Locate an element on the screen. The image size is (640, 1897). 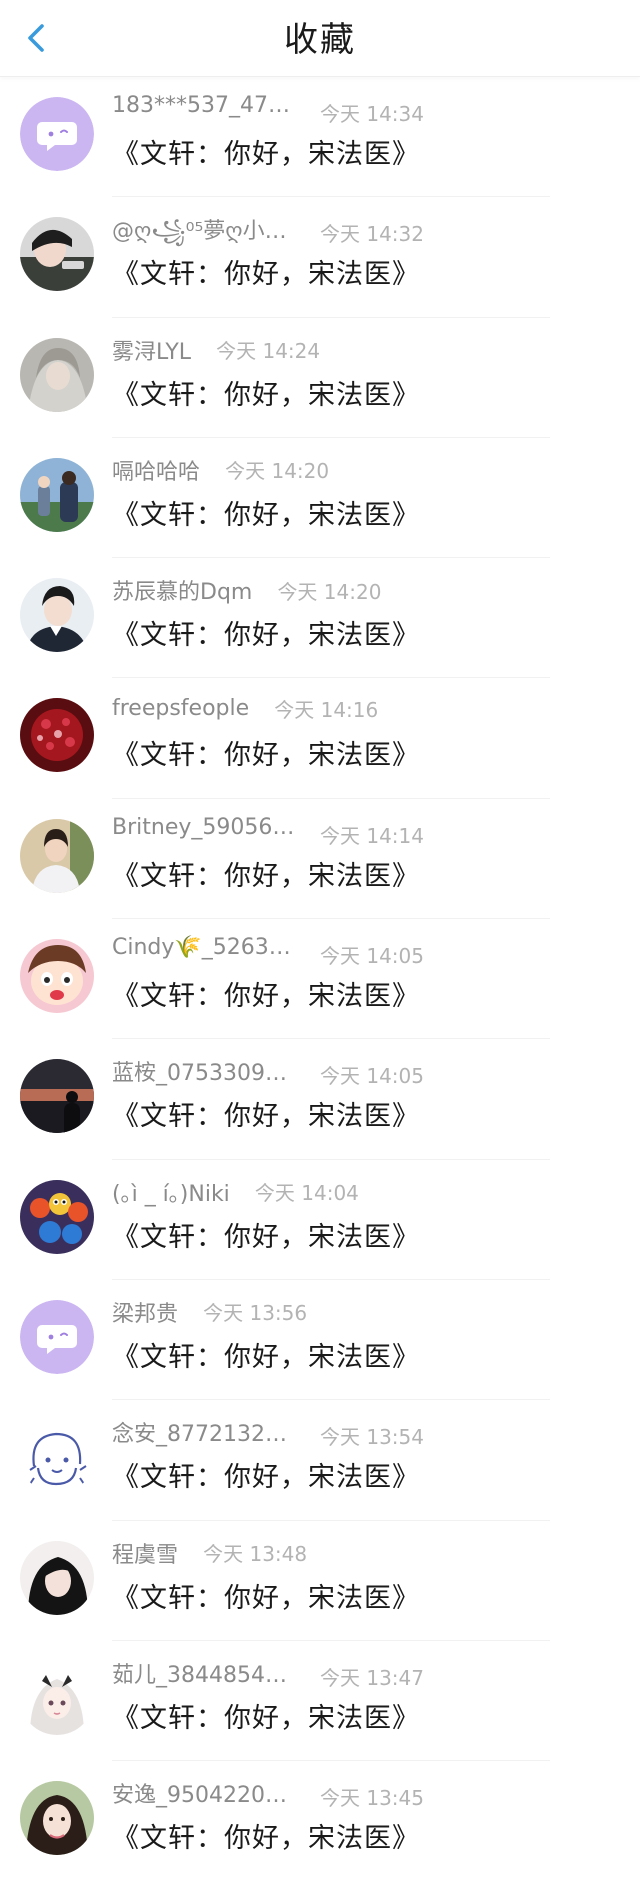
timestamp: 今天 14:34 is located at coordinates (372, 114).